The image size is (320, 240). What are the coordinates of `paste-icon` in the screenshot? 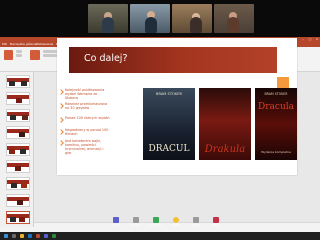 It's located at (8, 55).